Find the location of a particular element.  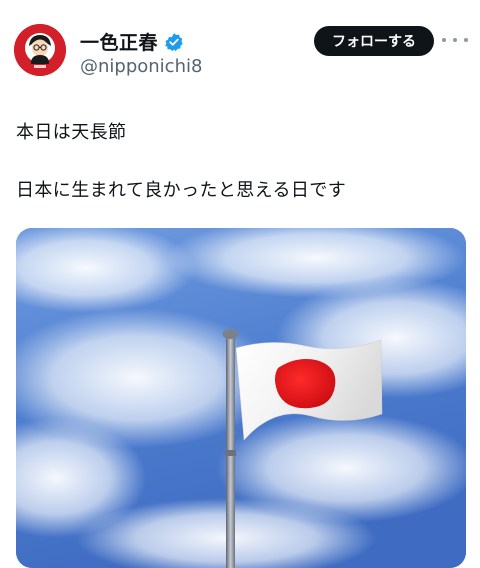

name-row: 一色正春 is located at coordinates (132, 41).